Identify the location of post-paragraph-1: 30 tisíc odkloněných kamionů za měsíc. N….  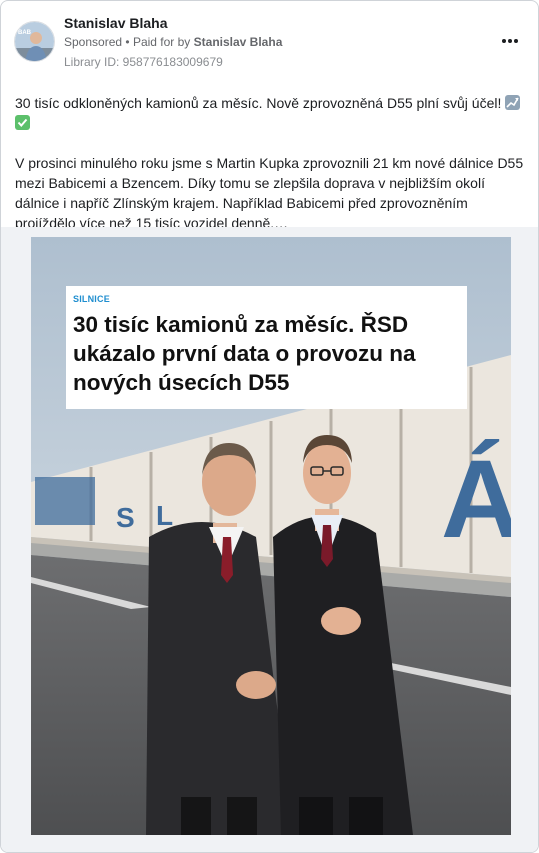
(270, 113).